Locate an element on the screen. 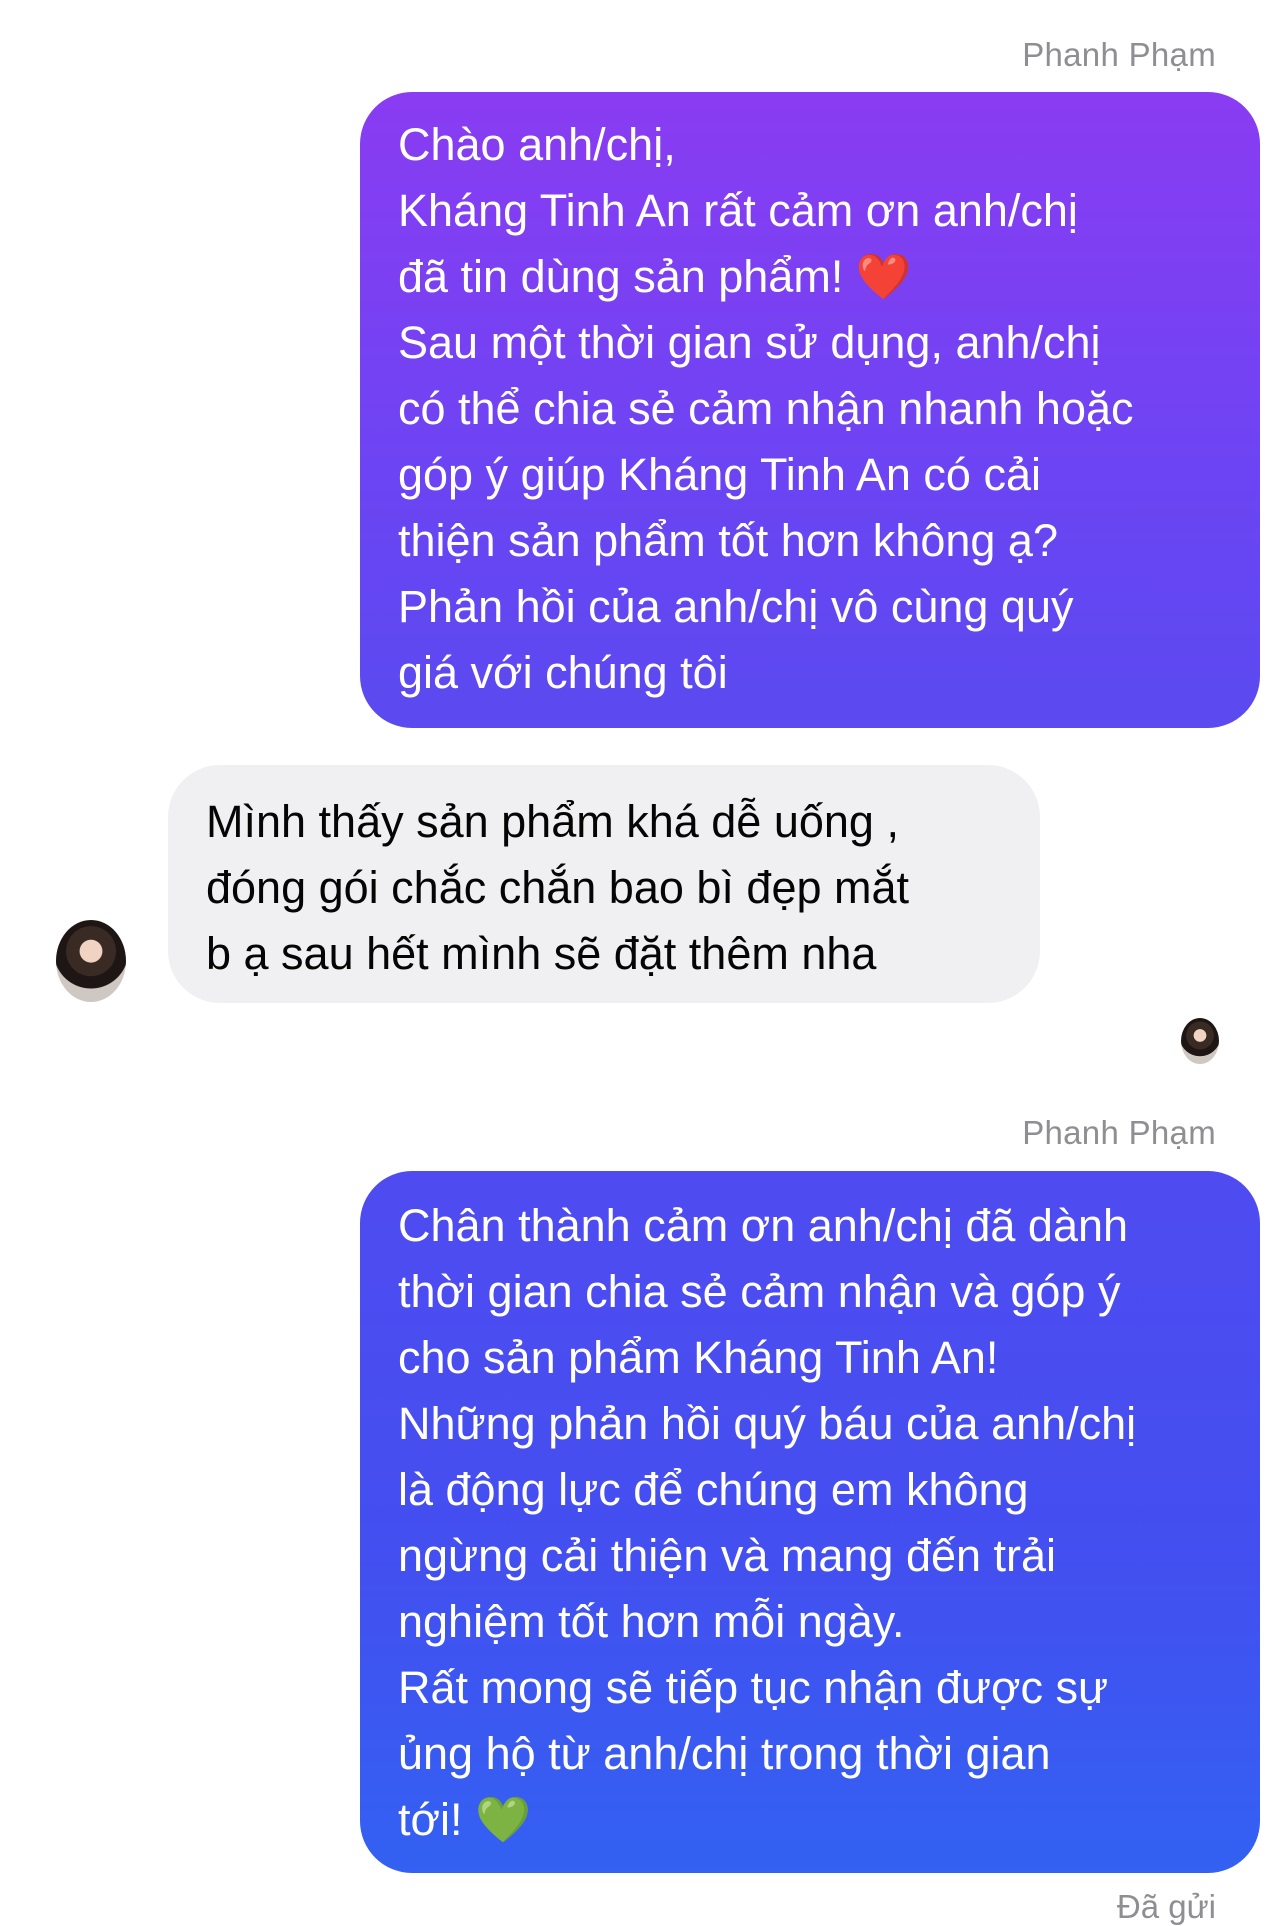 Image resolution: width=1284 pixels, height=1926 pixels. seen-receipt-avatar is located at coordinates (1200, 1041).